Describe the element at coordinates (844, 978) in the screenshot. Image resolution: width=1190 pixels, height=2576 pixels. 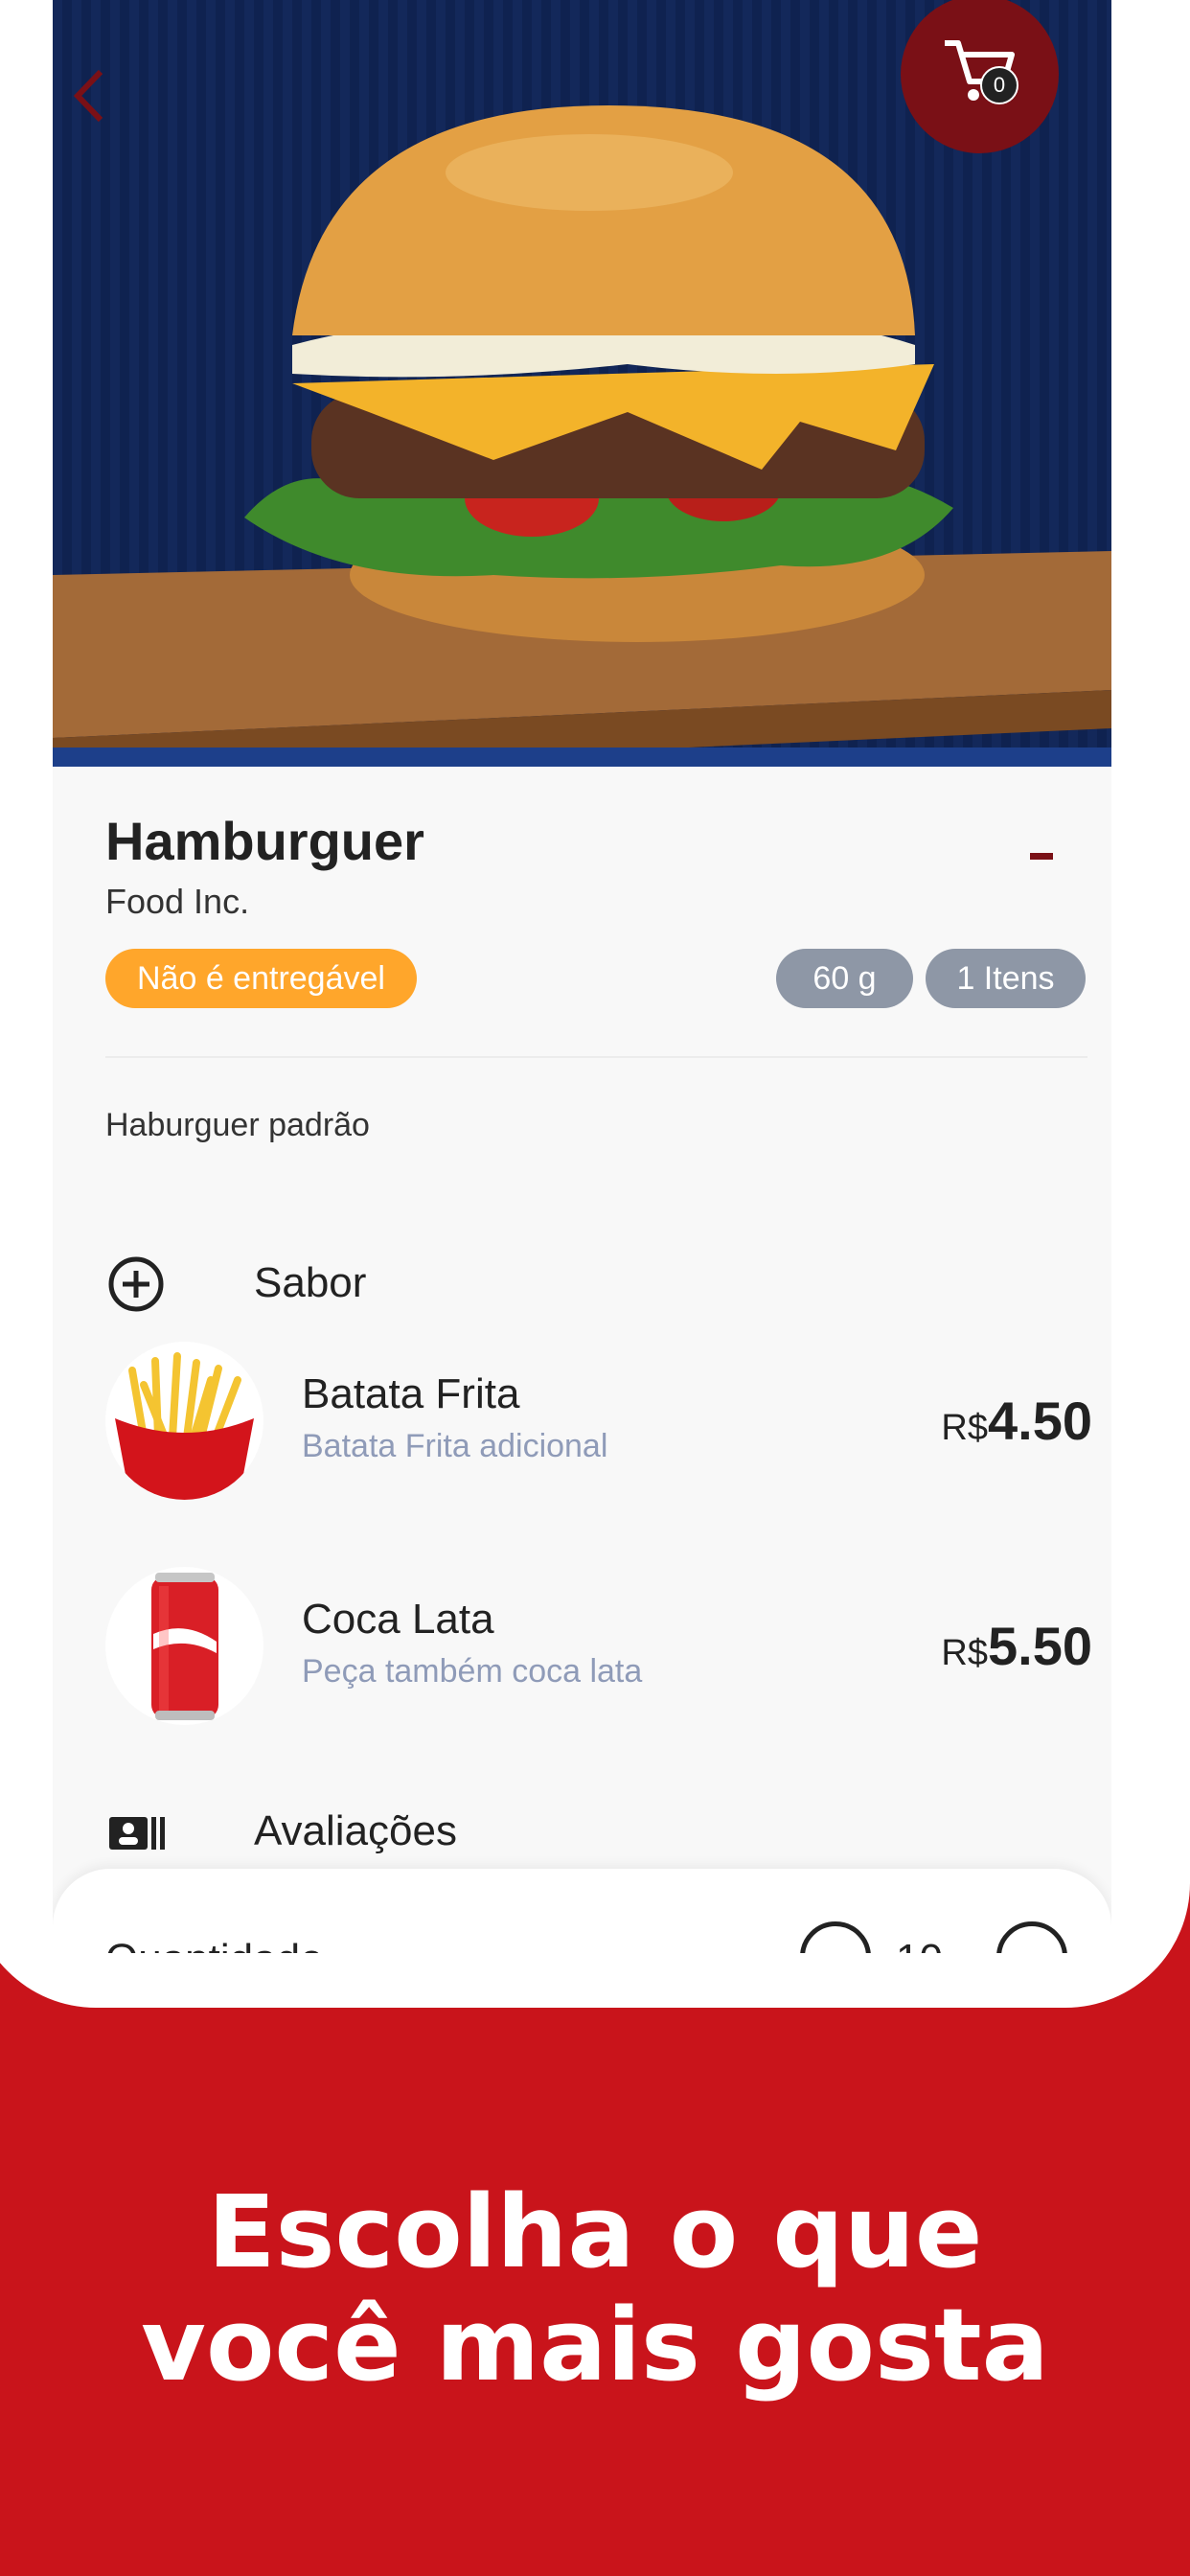
I see `weight-chip: 60 g` at that location.